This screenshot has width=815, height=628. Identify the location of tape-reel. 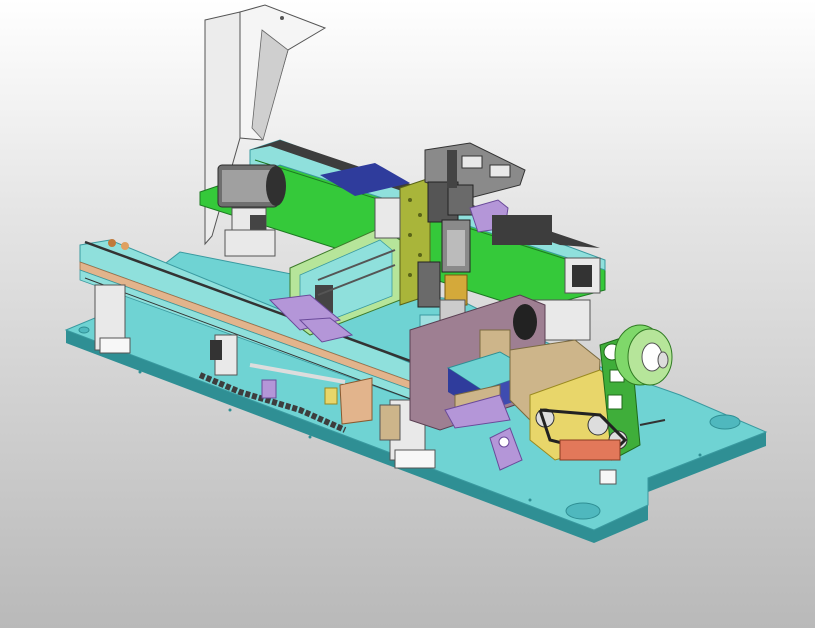
(643, 355).